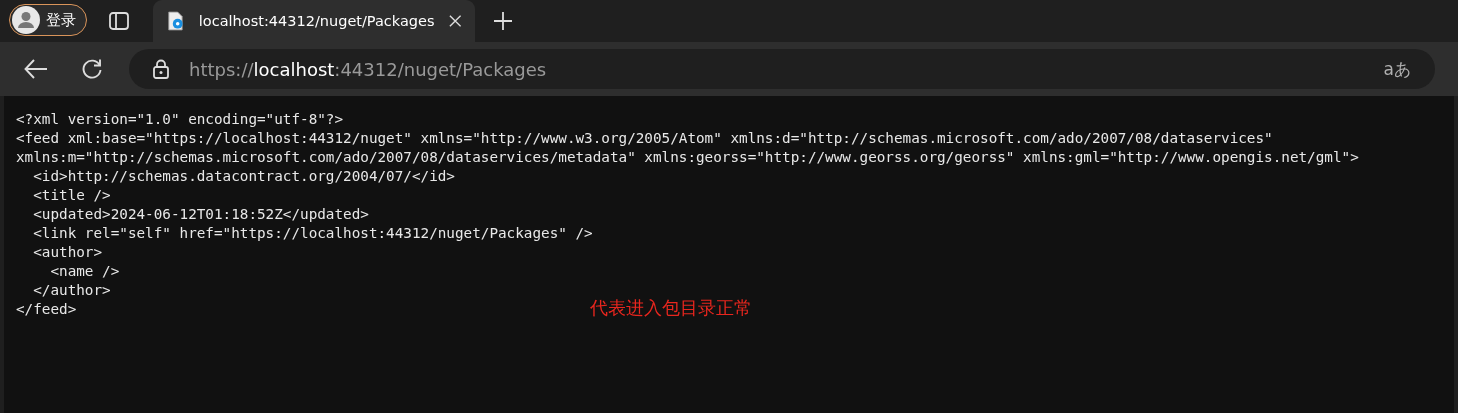  What do you see at coordinates (71, 290) in the screenshot?
I see `xml-line: </author>` at bounding box center [71, 290].